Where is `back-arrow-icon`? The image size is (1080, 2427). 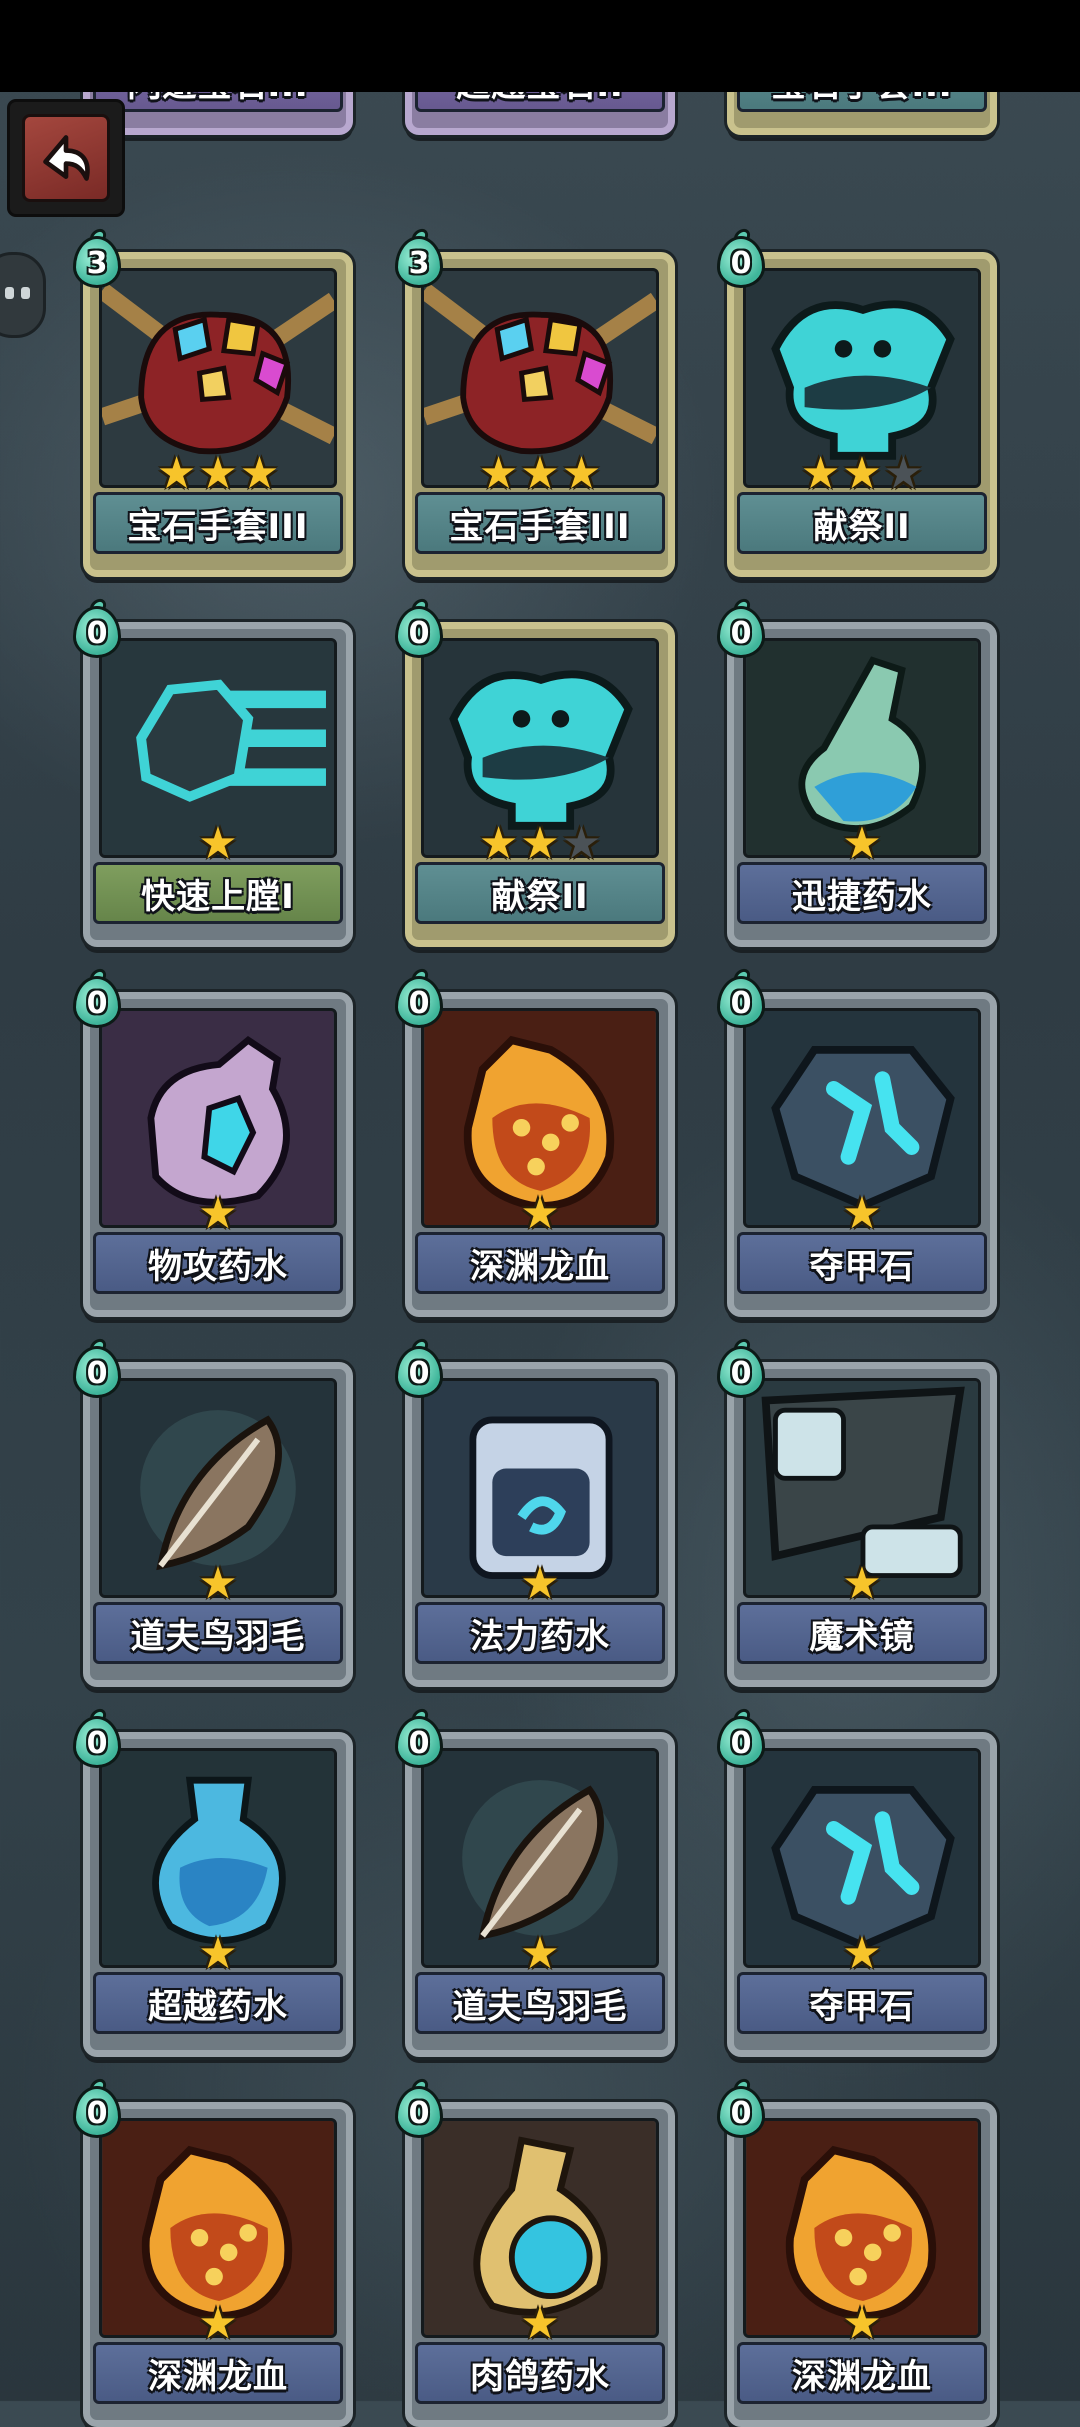 back-arrow-icon is located at coordinates (66, 158).